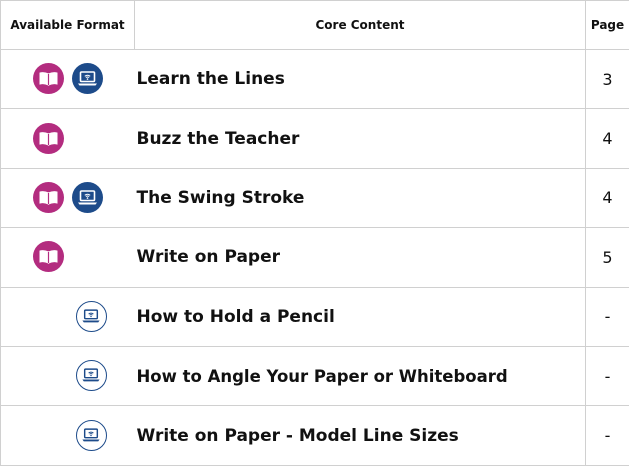 The width and height of the screenshot is (629, 466). I want to click on content-title: The Swing Stroke, so click(360, 197).